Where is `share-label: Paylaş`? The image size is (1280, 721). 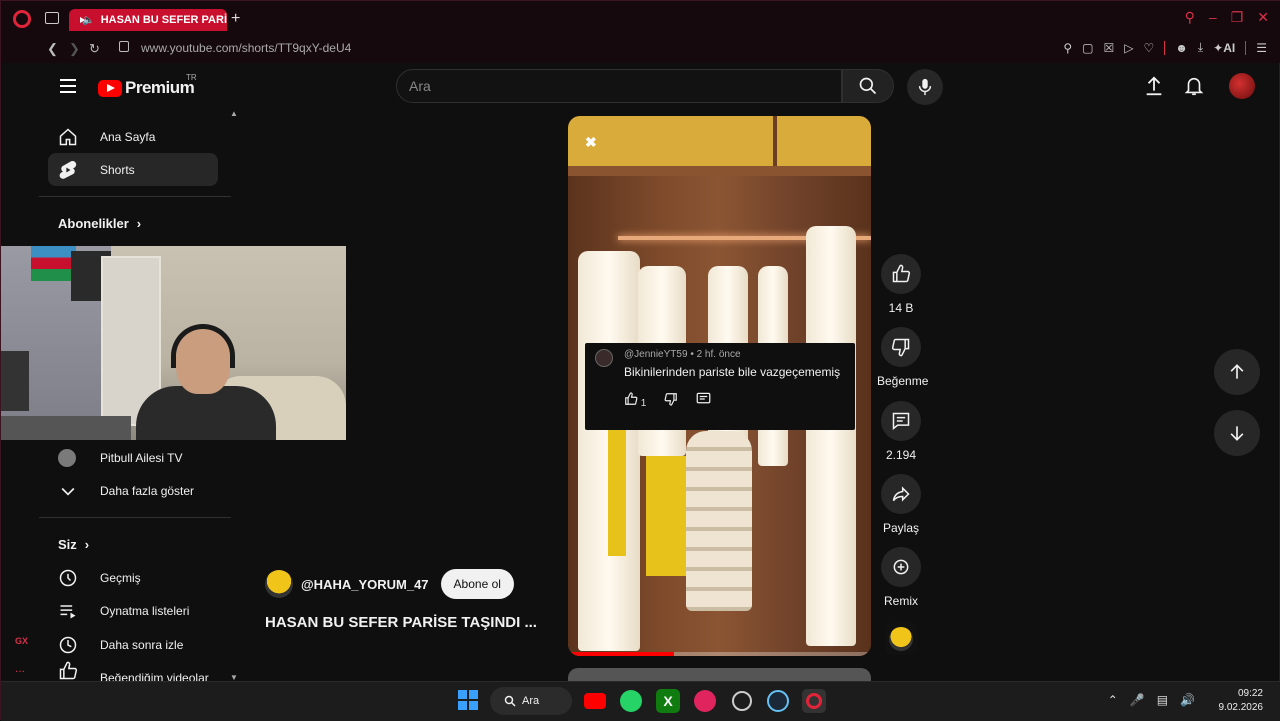 share-label: Paylaş is located at coordinates (901, 528).